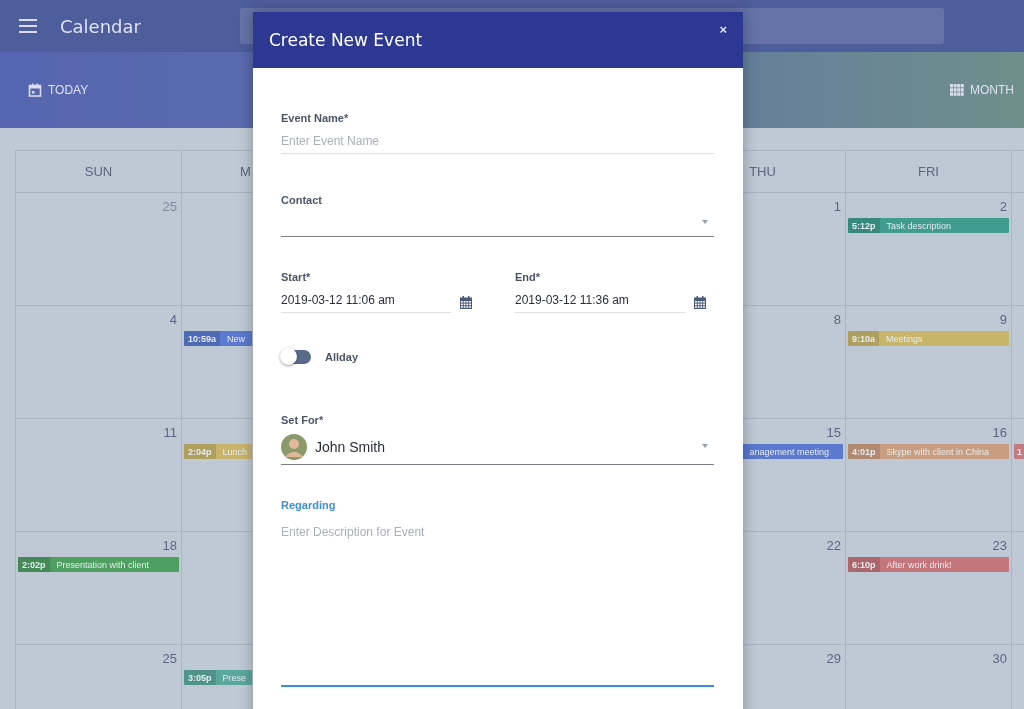 The image size is (1024, 709). I want to click on day-number: 15, so click(833, 433).